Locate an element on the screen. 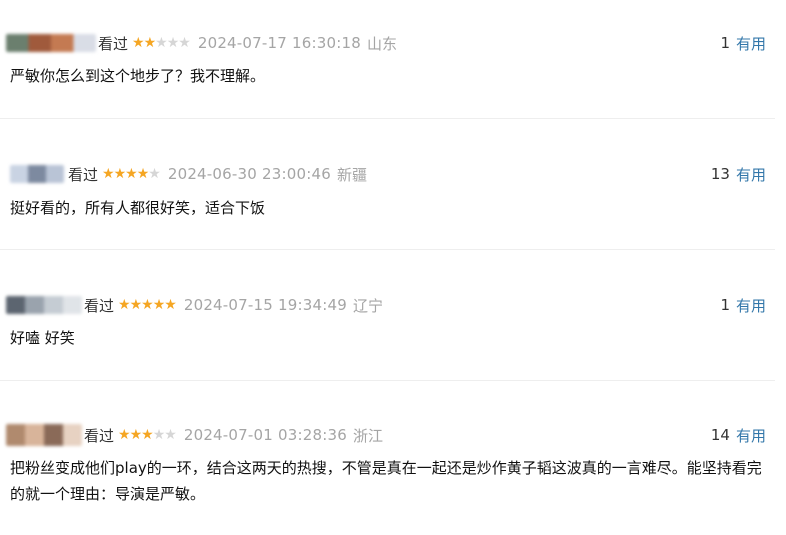 This screenshot has height=535, width=786. comment-region: 新疆 is located at coordinates (351, 174).